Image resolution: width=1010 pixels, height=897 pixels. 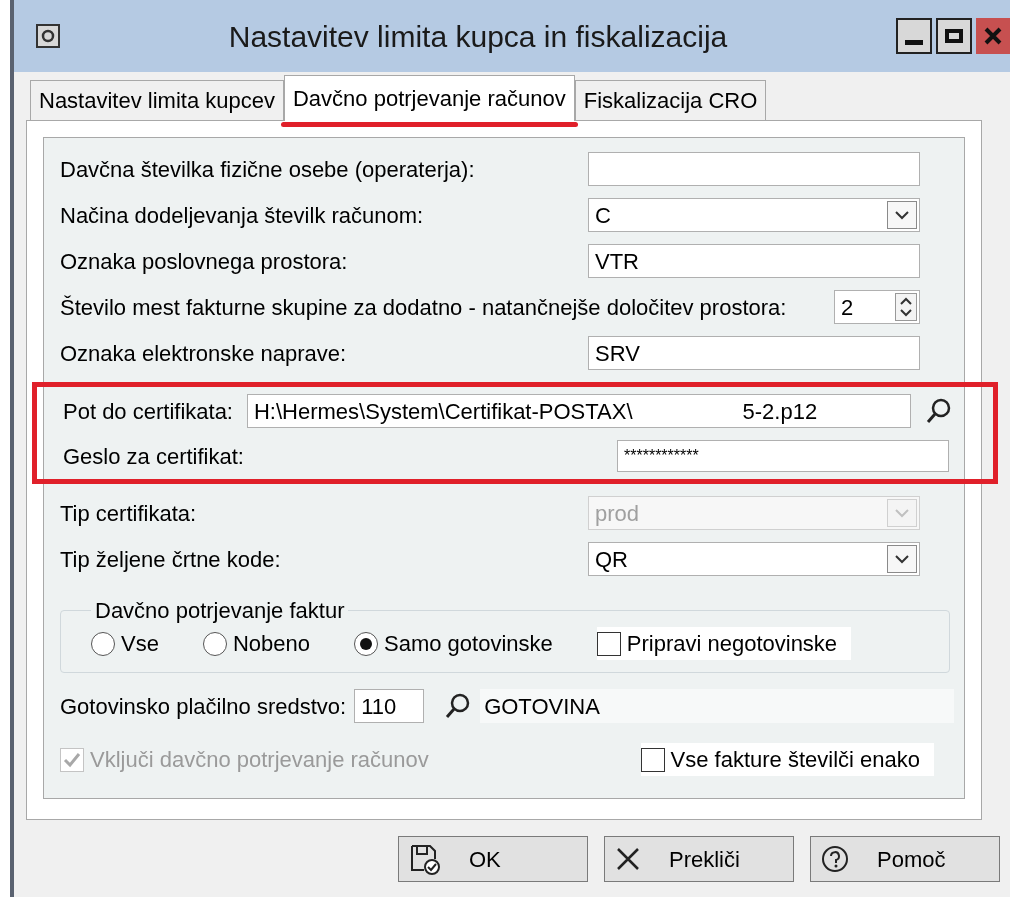 What do you see at coordinates (724, 643) in the screenshot?
I see `checkbox: Pripravi negotovinske` at bounding box center [724, 643].